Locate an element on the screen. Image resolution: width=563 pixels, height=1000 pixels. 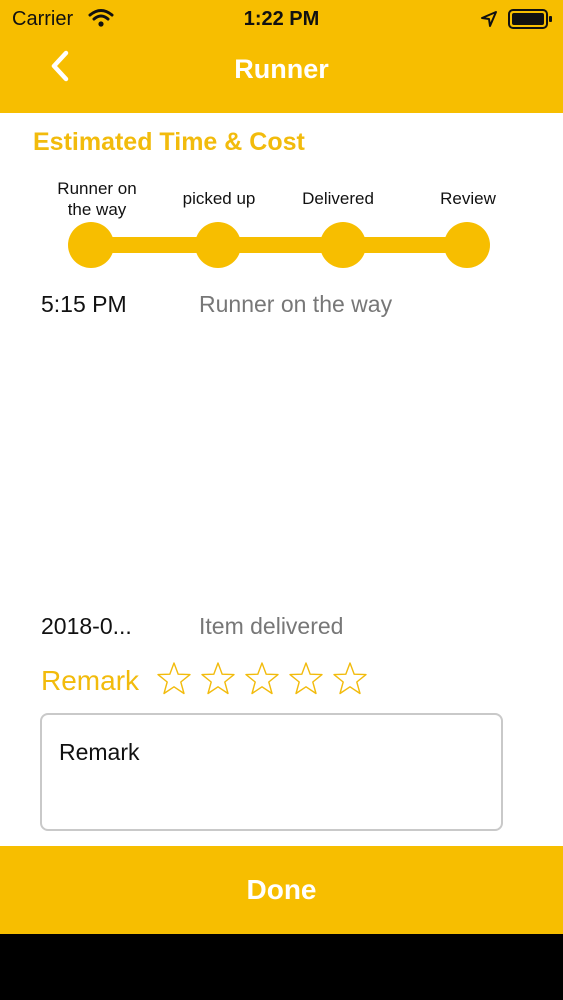
step-dot-delivered is located at coordinates (343, 245).